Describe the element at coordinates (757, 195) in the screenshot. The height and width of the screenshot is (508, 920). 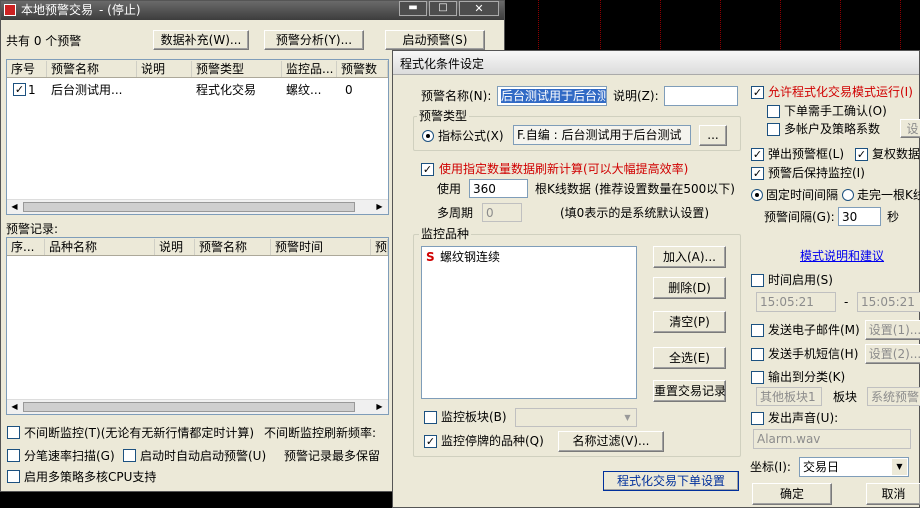
I see `fixed-interval-radio` at that location.